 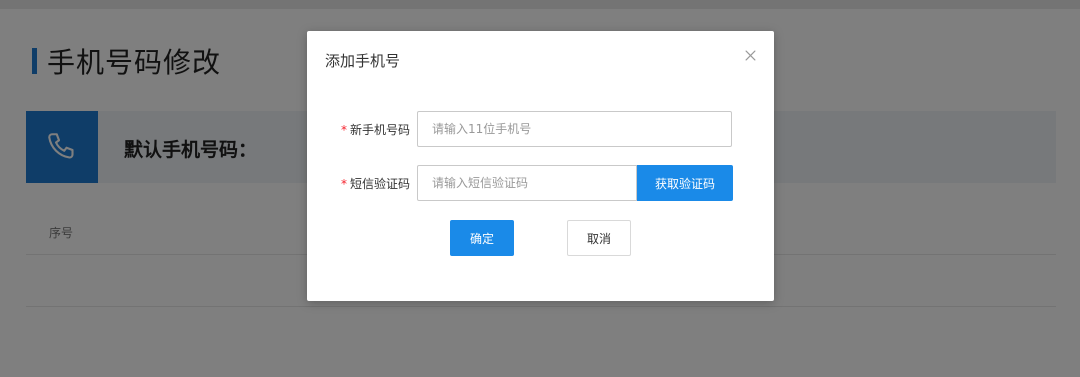 I want to click on phone-label: * 新手机号码, so click(x=362, y=129).